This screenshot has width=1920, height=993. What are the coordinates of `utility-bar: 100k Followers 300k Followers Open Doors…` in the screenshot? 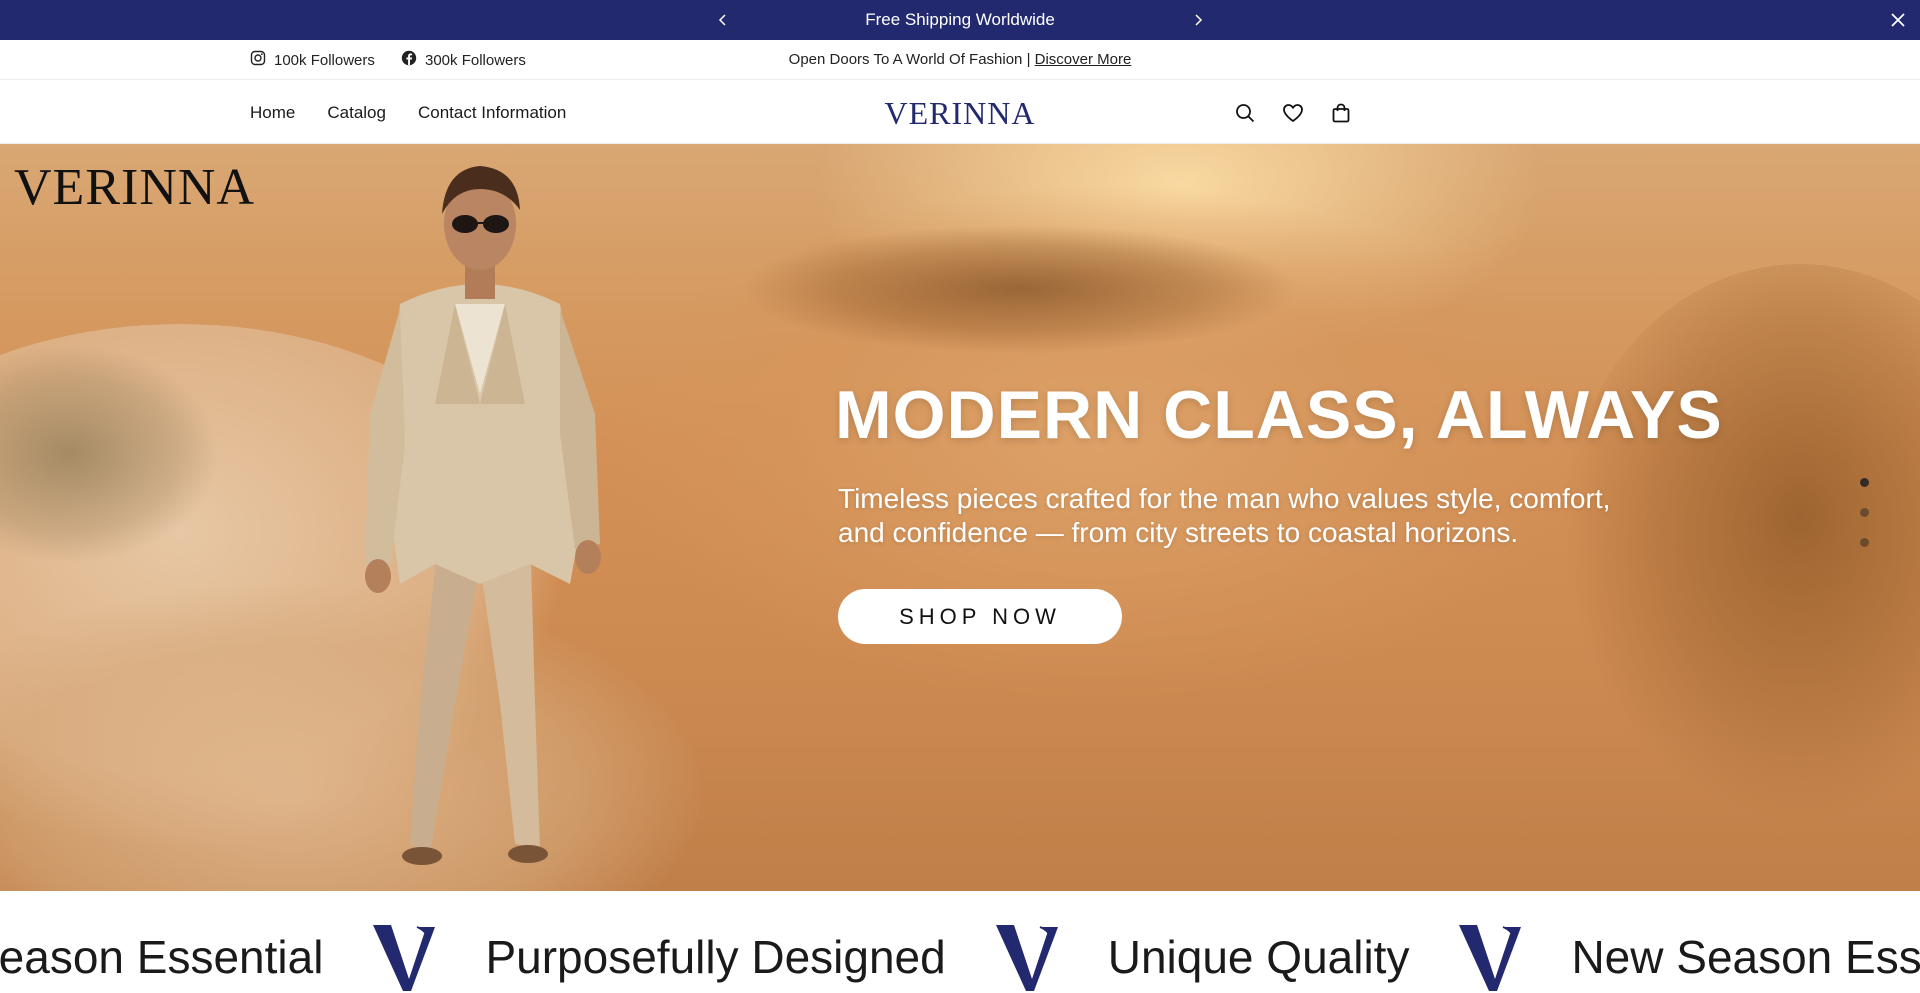 It's located at (960, 60).